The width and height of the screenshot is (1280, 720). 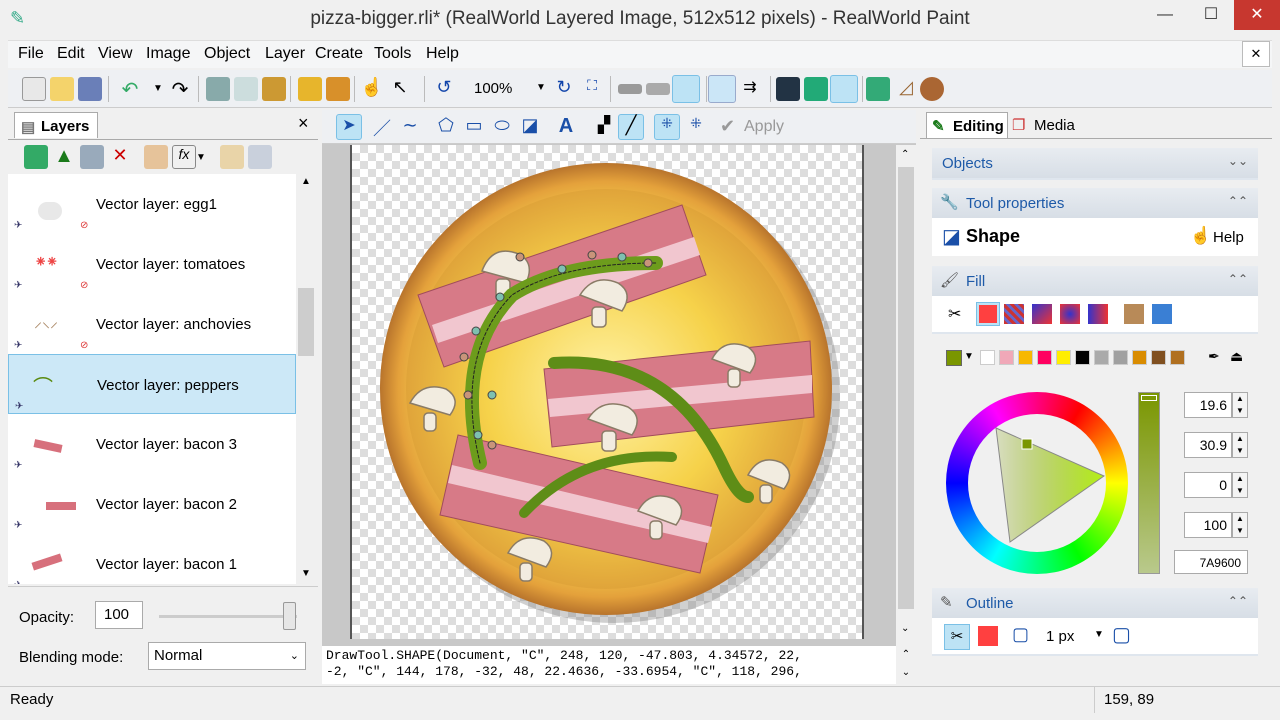 I want to click on layer-up-icon, so click(x=658, y=89).